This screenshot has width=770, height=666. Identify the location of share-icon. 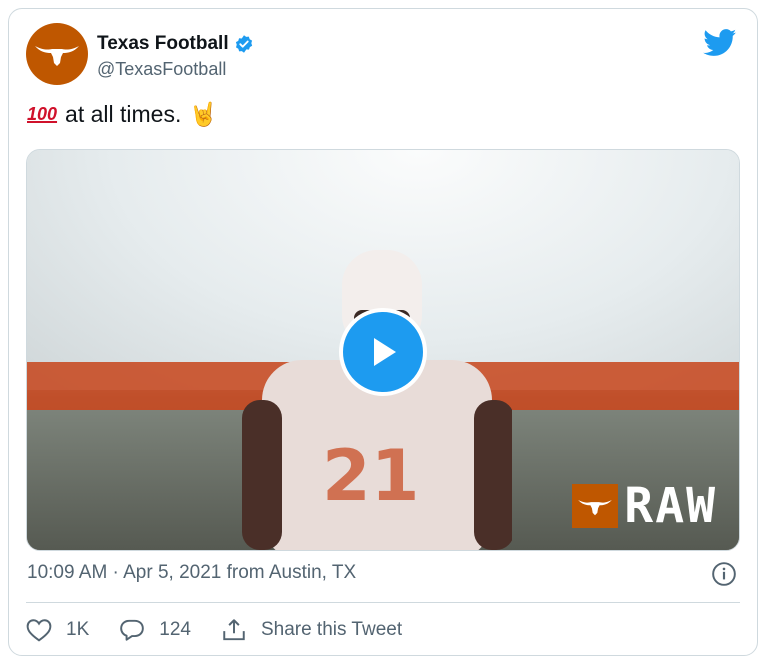
(234, 630).